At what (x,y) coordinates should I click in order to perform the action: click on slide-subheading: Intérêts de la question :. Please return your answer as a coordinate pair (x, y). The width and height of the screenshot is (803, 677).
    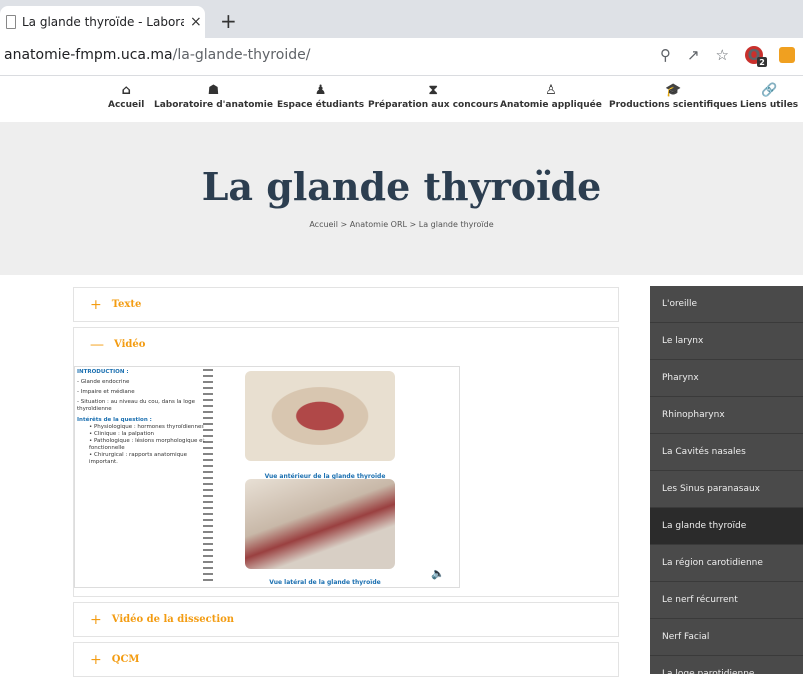
    Looking at the image, I should click on (114, 420).